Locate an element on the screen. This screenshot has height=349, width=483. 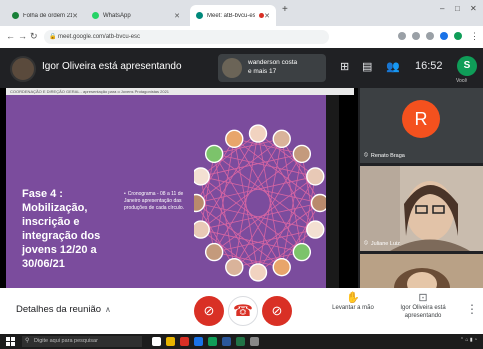
meeting-details-button: Detalhes da reunião ∧ is located at coordinates (63, 309).